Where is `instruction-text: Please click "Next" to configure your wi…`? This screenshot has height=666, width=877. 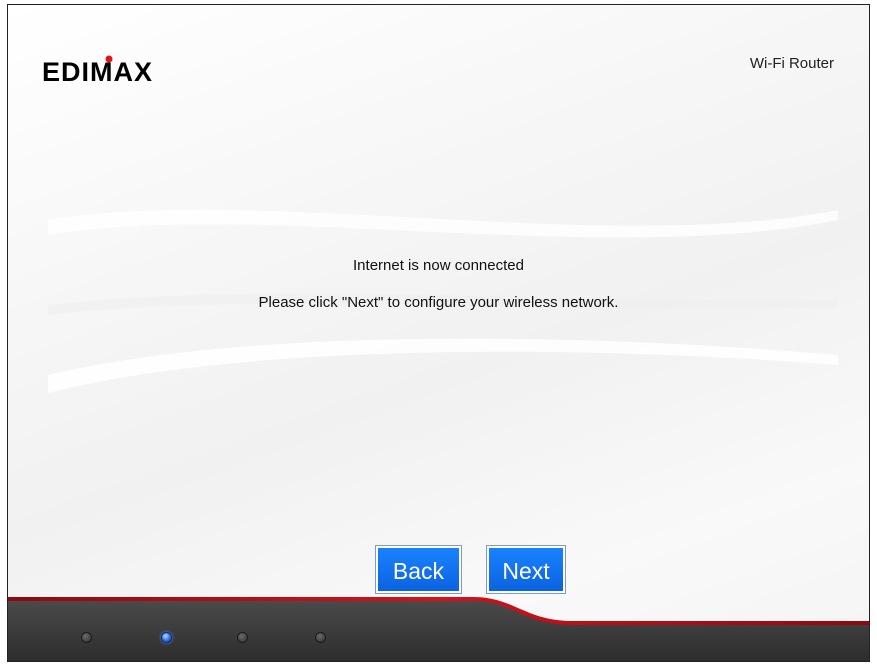 instruction-text: Please click "Next" to configure your wi… is located at coordinates (438, 302).